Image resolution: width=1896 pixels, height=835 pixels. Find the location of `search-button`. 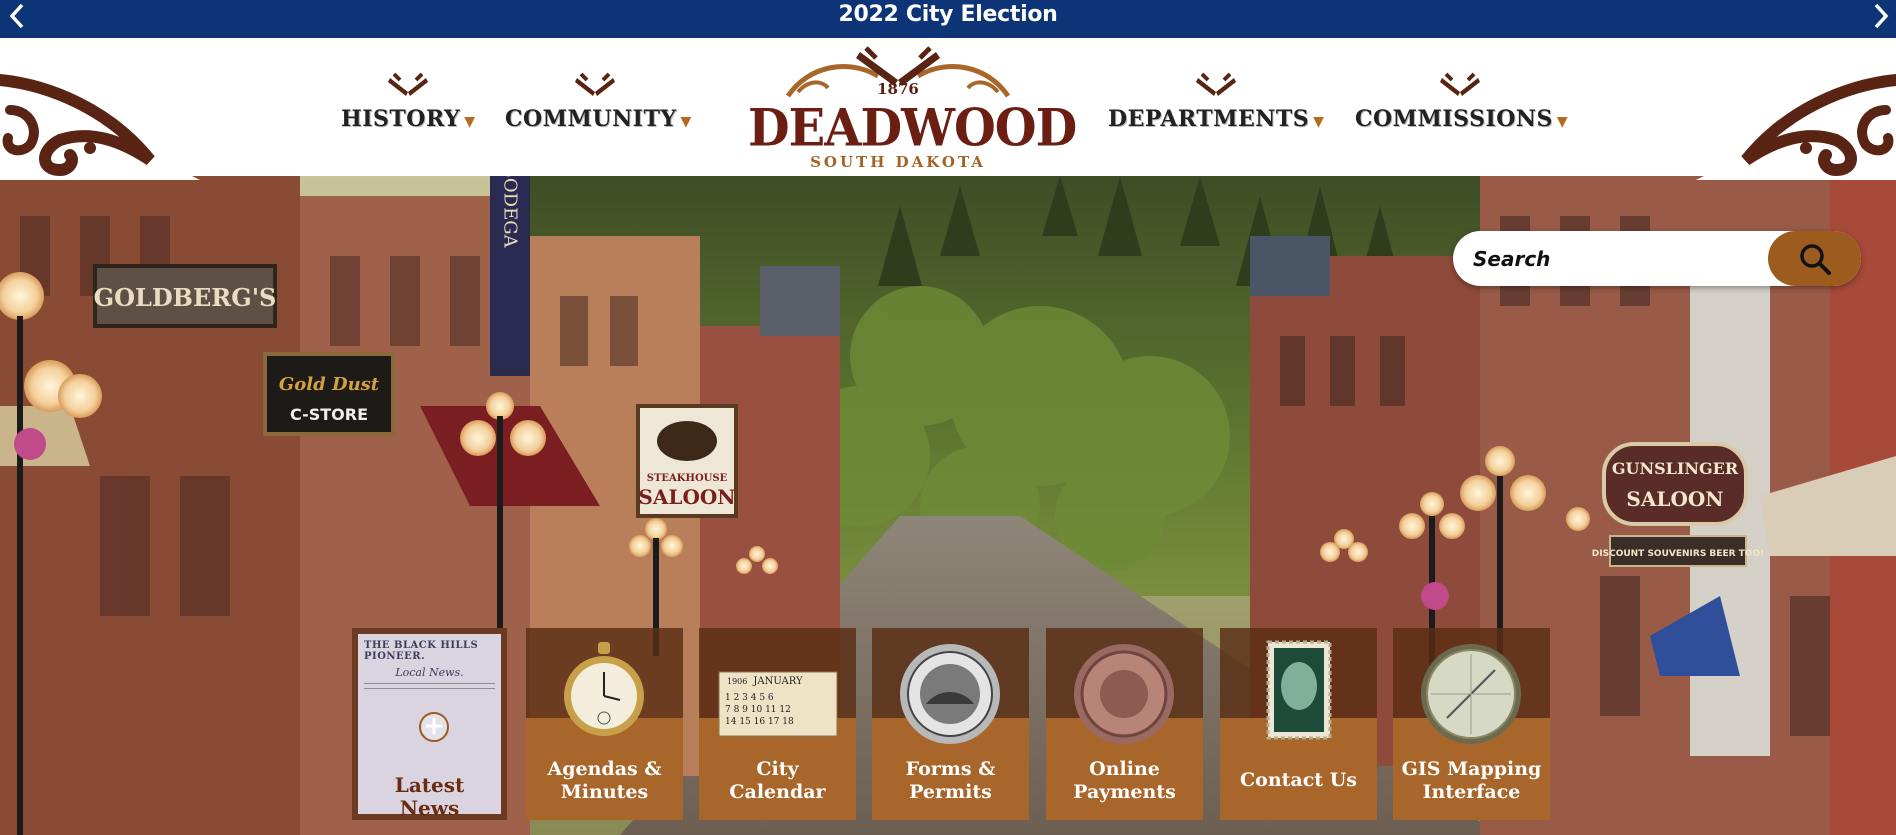

search-button is located at coordinates (1814, 258).